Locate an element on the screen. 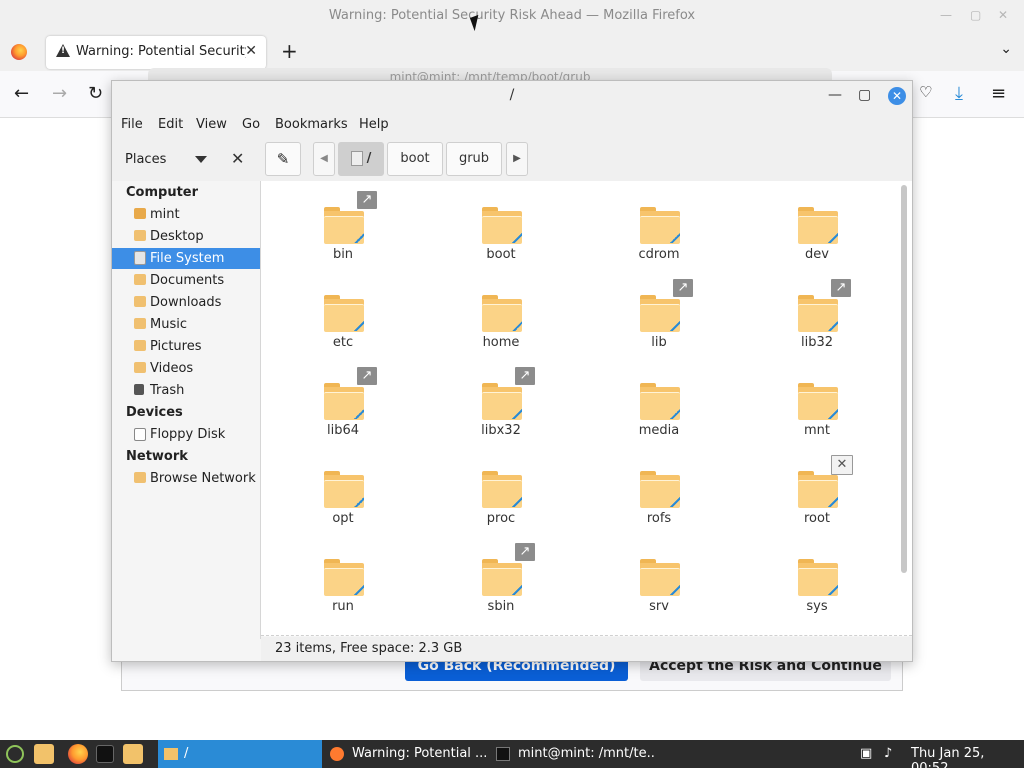  side-pane-selector: Places is located at coordinates (145, 159).